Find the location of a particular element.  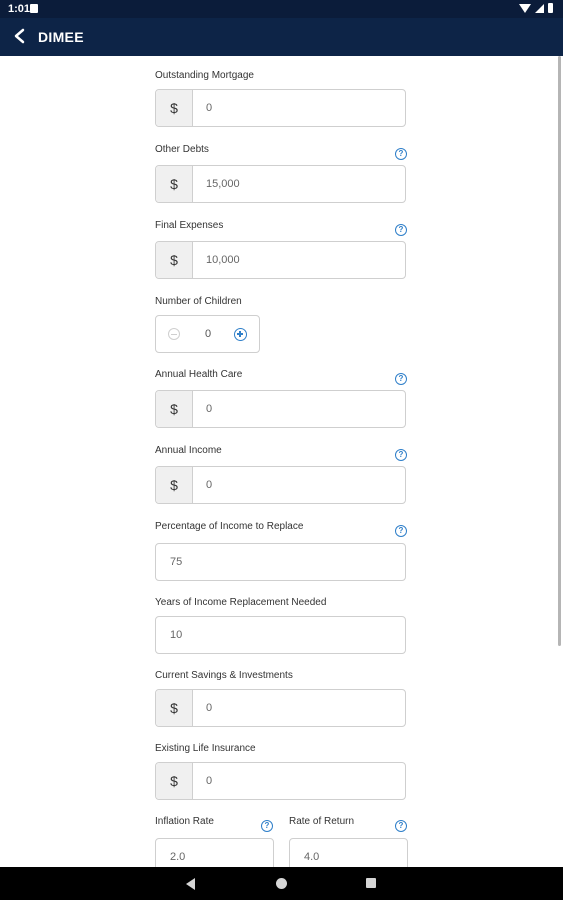

outstanding-mortgage-input: $ 0 is located at coordinates (280, 108).